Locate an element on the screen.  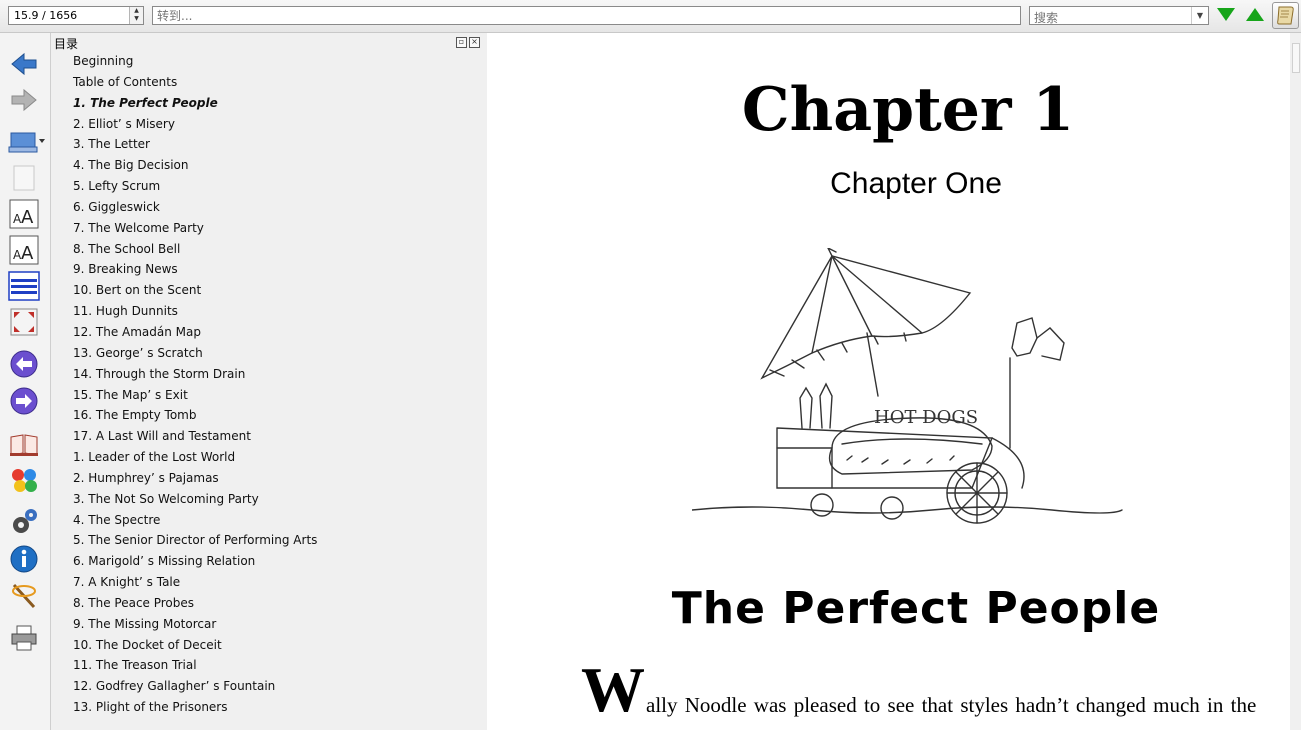
goto-input is located at coordinates (586, 15).